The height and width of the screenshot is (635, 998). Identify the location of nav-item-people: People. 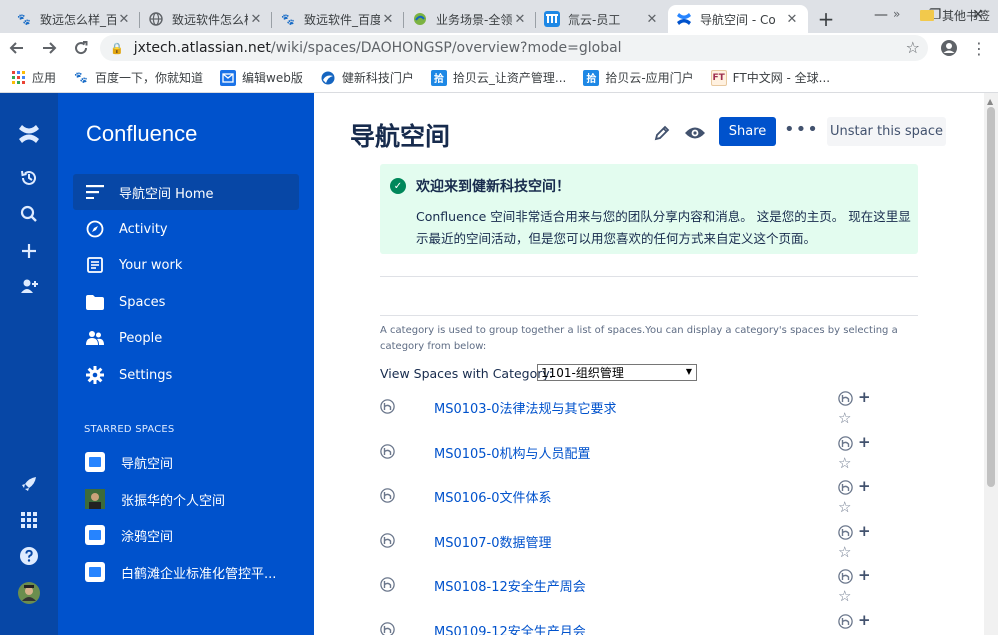
(186, 338).